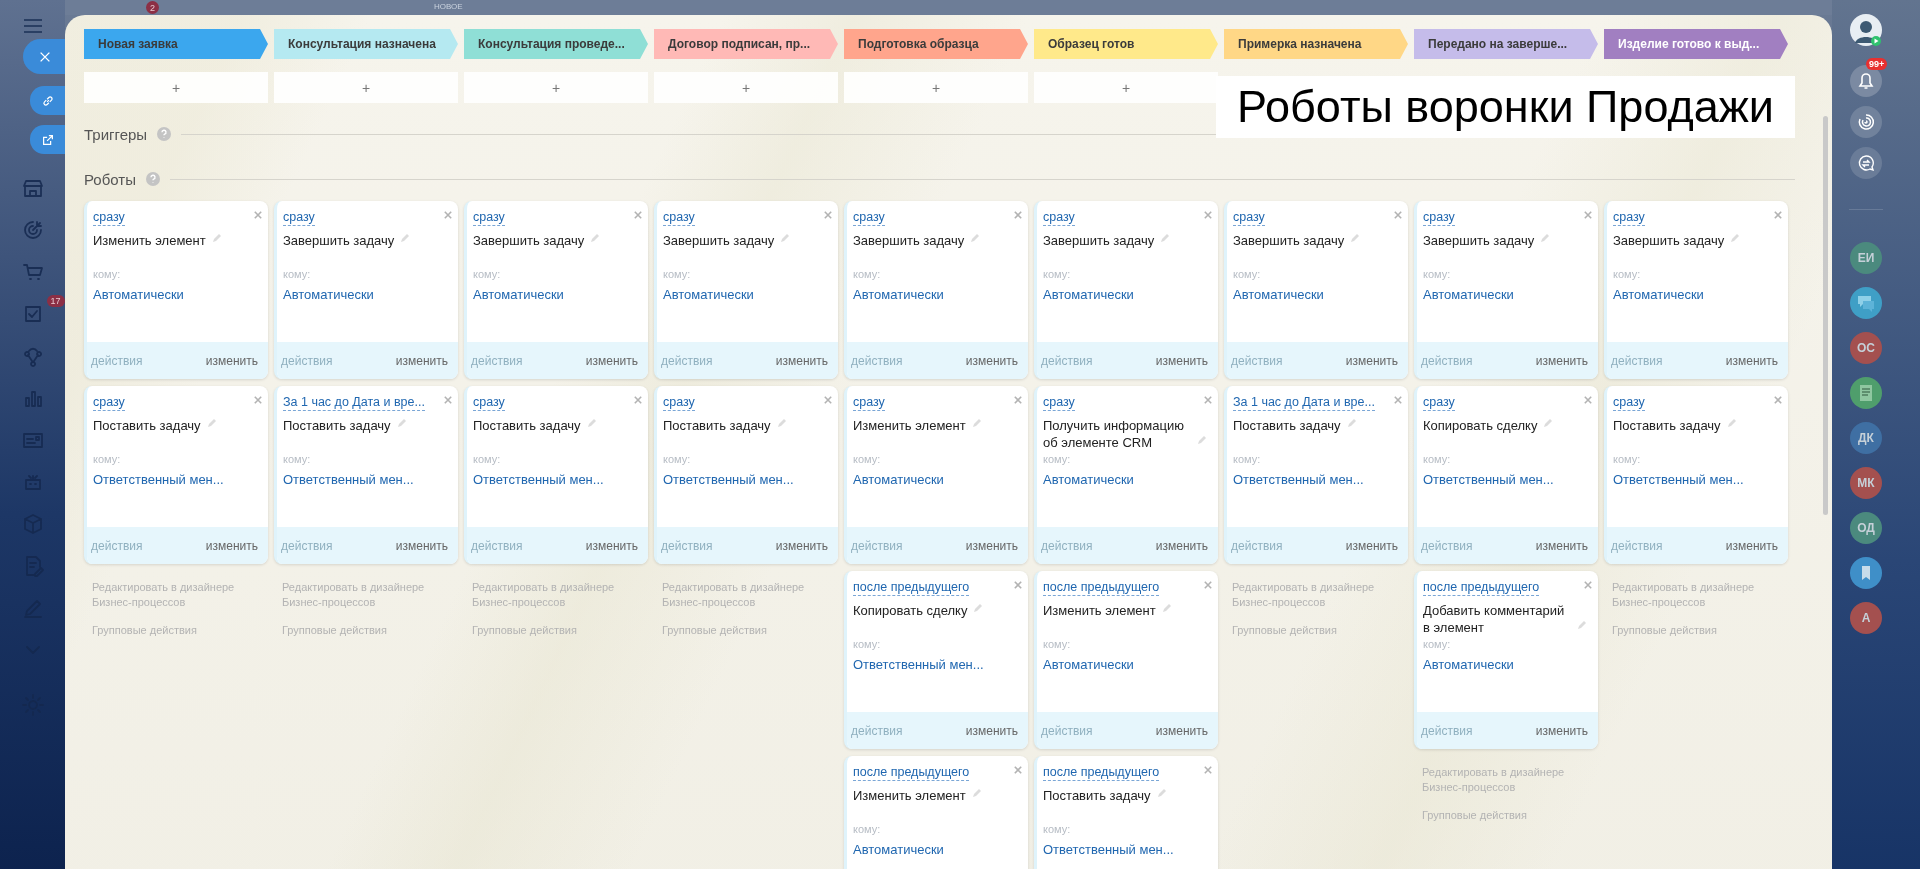 The width and height of the screenshot is (1920, 869). I want to click on robot-card: после предыдущего Изменить элемент кому: Автоматически действия изменить, so click(1126, 660).